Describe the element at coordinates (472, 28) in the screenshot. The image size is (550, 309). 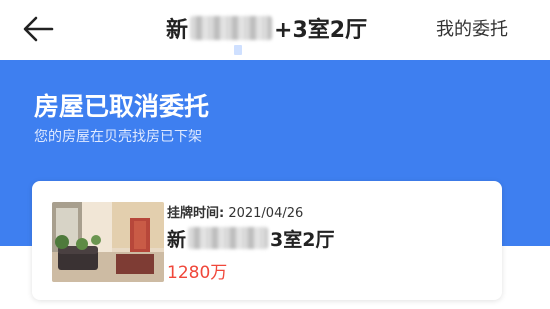
I see `my-commission-link: 我的委托` at that location.